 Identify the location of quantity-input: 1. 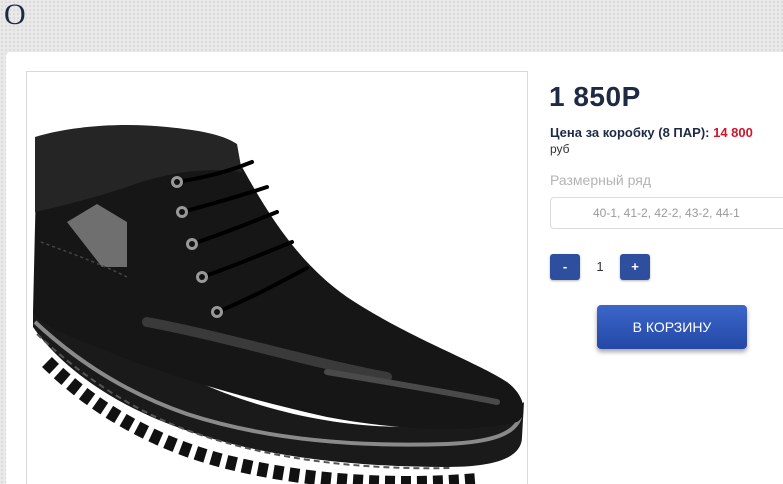
(600, 267).